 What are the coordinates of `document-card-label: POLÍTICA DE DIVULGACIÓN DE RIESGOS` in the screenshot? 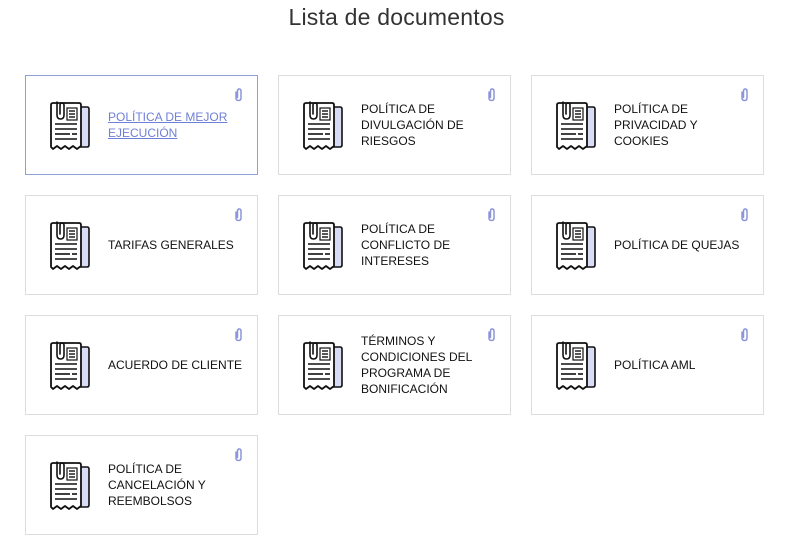 It's located at (431, 125).